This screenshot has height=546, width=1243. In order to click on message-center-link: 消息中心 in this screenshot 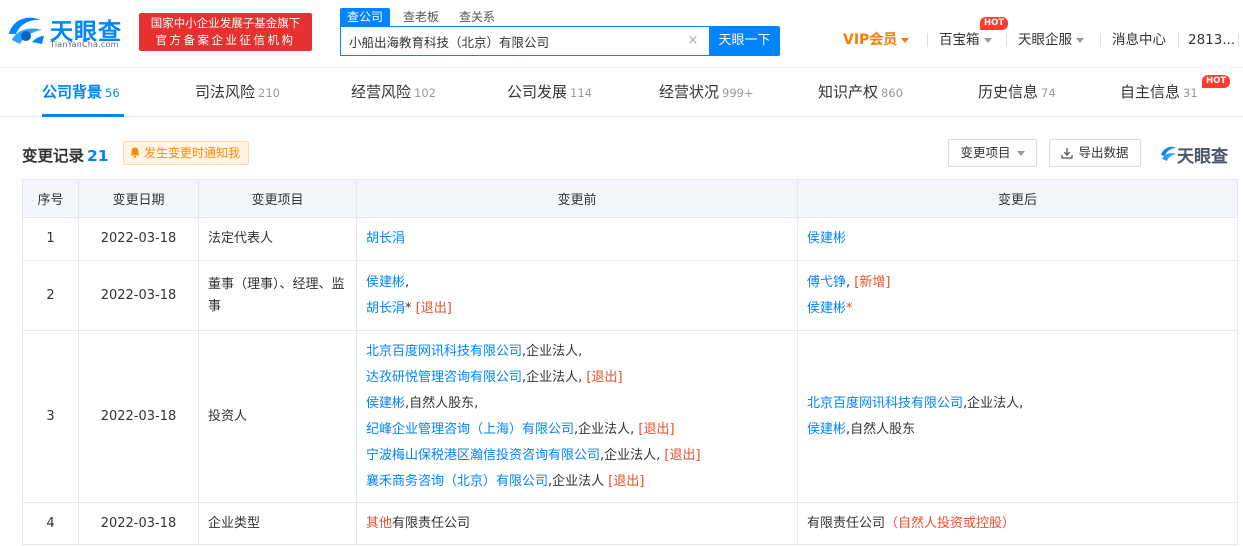, I will do `click(1139, 40)`.